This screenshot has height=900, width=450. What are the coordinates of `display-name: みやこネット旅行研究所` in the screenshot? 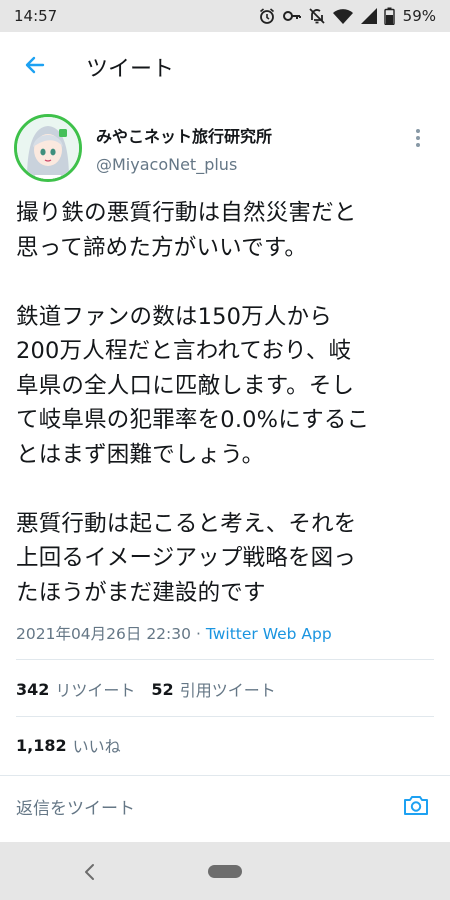 It's located at (184, 135).